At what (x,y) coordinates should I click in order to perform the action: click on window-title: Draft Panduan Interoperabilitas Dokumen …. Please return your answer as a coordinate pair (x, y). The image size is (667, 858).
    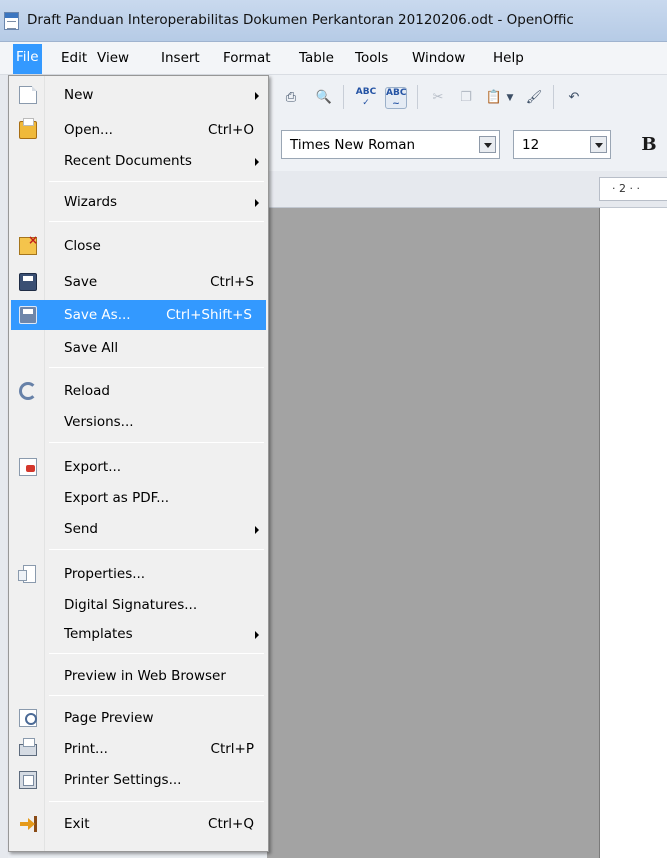
    Looking at the image, I should click on (300, 20).